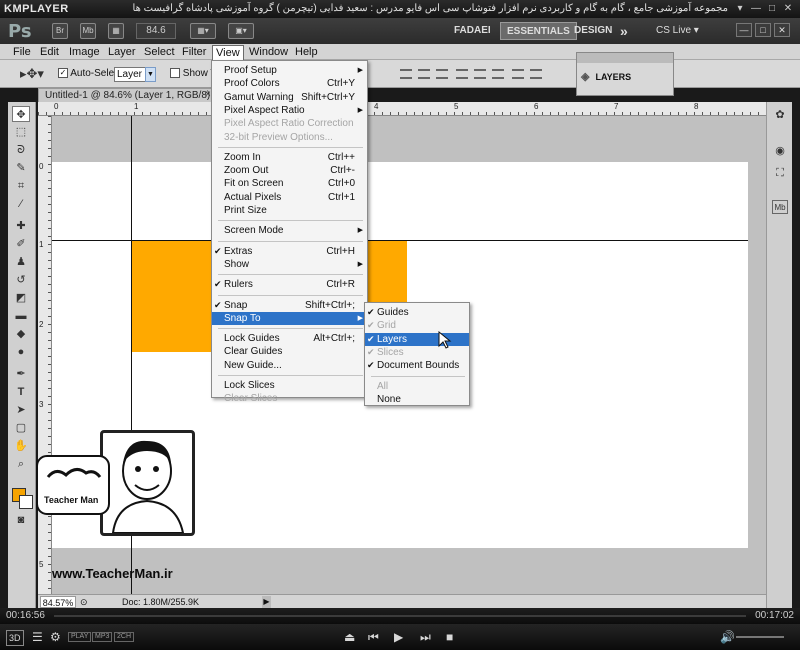 The height and width of the screenshot is (650, 800). I want to click on menu-item-document-bounds: ✔ Document Bounds, so click(417, 365).